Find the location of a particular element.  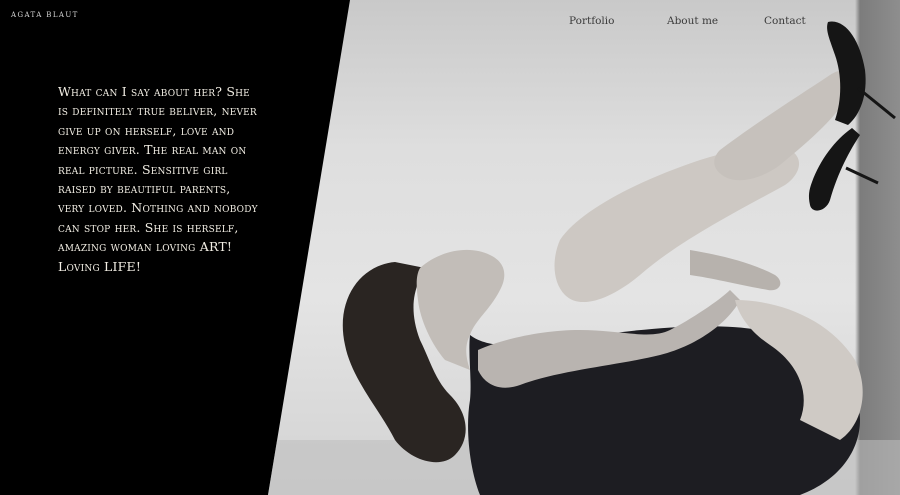

nav-about-me: About me is located at coordinates (692, 21).